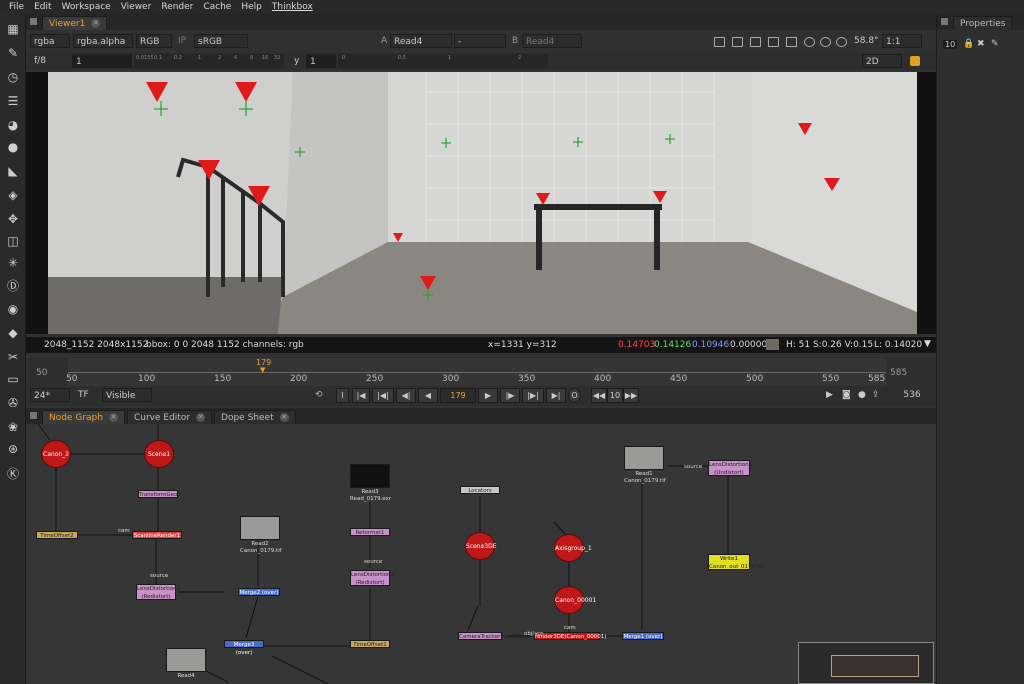  Describe the element at coordinates (321, 61) in the screenshot. I see `gamma-input: 1` at that location.